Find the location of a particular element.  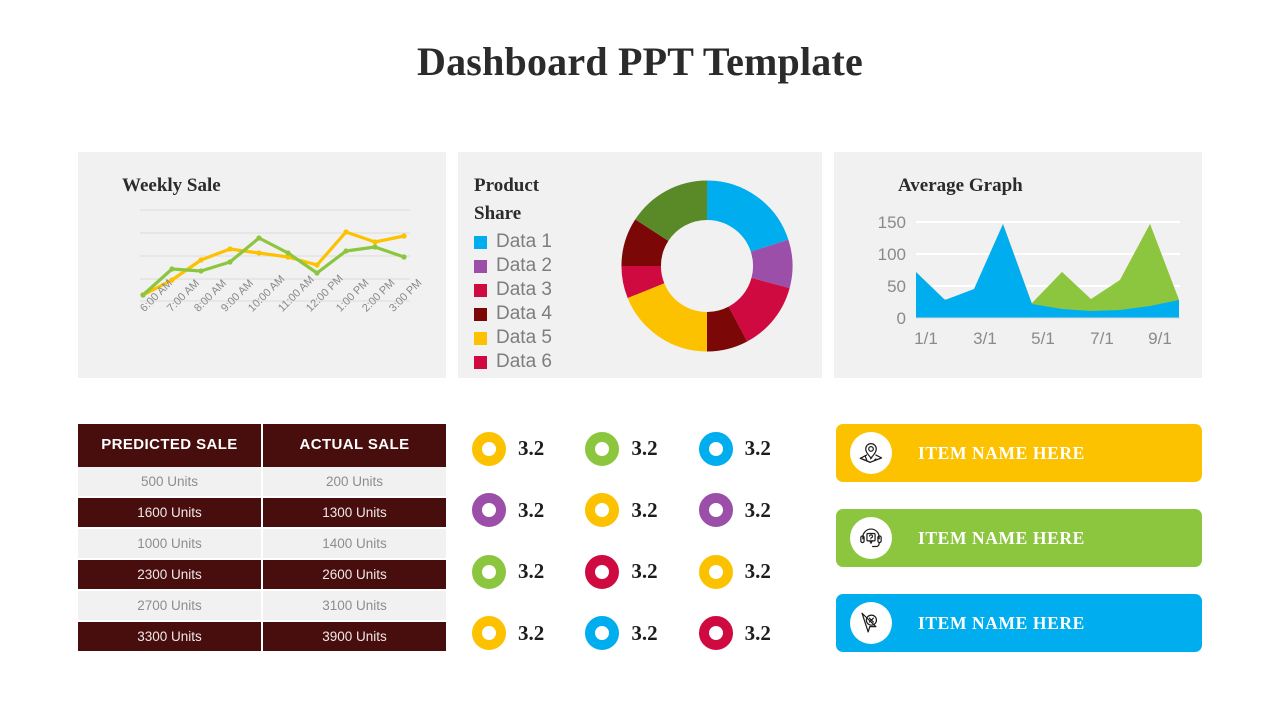

cell-predicted: 1600 Units is located at coordinates (170, 512).